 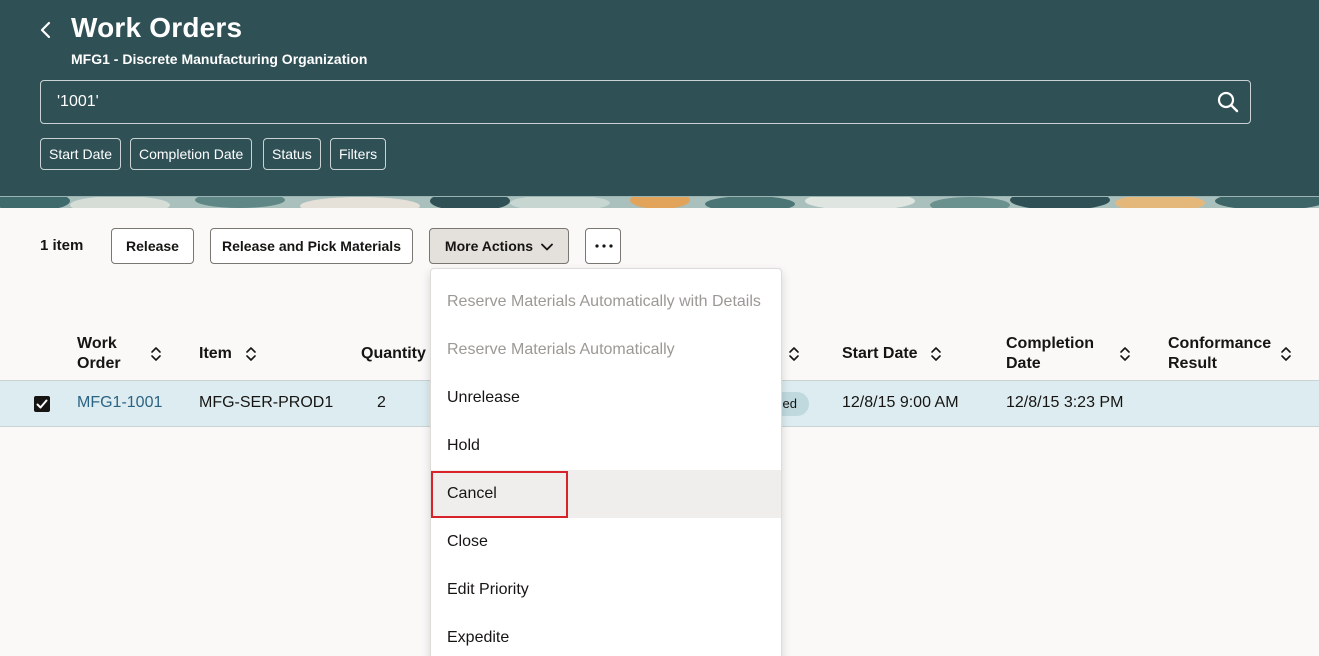 What do you see at coordinates (381, 402) in the screenshot?
I see `quantity-cell: 2` at bounding box center [381, 402].